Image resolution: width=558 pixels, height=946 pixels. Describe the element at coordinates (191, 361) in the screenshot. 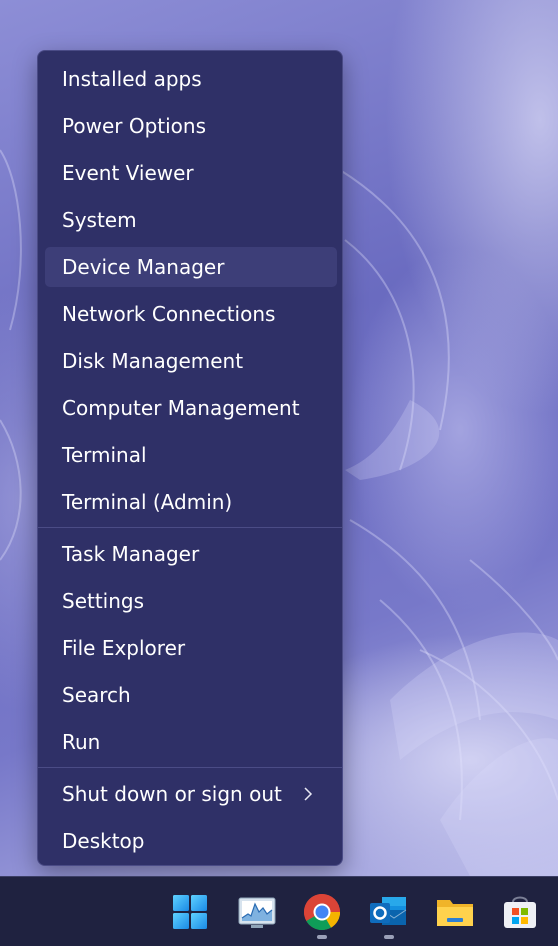

I see `menu-item-disk-management: Disk Management` at that location.